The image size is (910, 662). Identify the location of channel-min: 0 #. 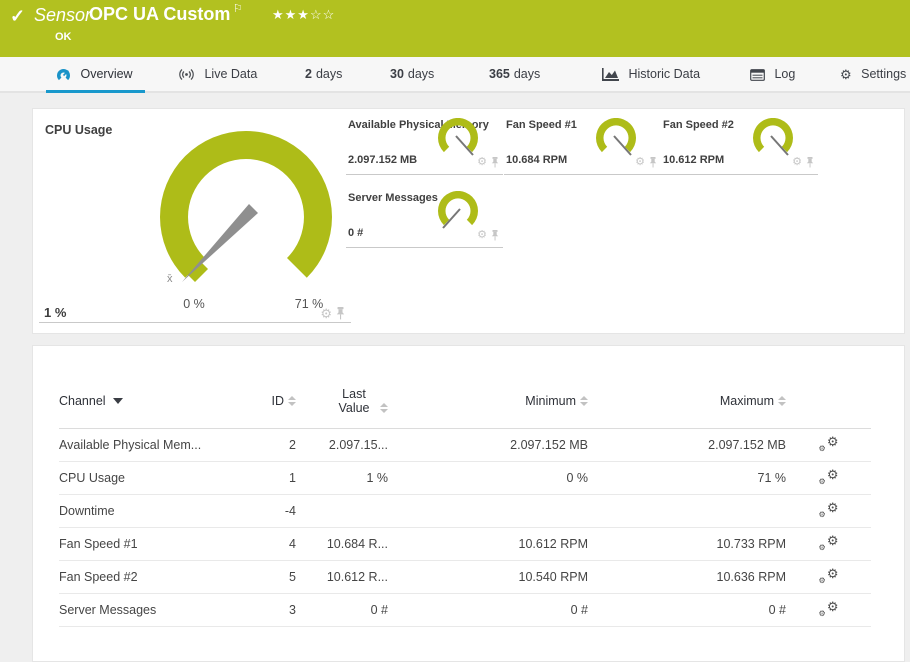
(488, 610).